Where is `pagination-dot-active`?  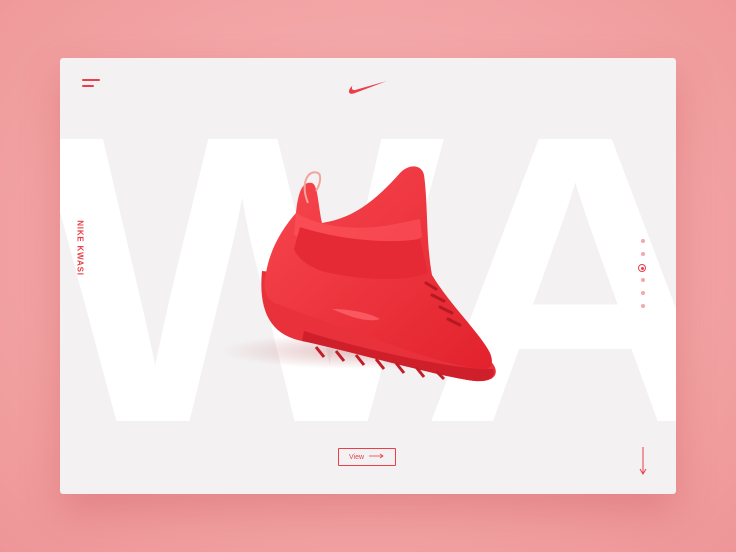
pagination-dot-active is located at coordinates (642, 268).